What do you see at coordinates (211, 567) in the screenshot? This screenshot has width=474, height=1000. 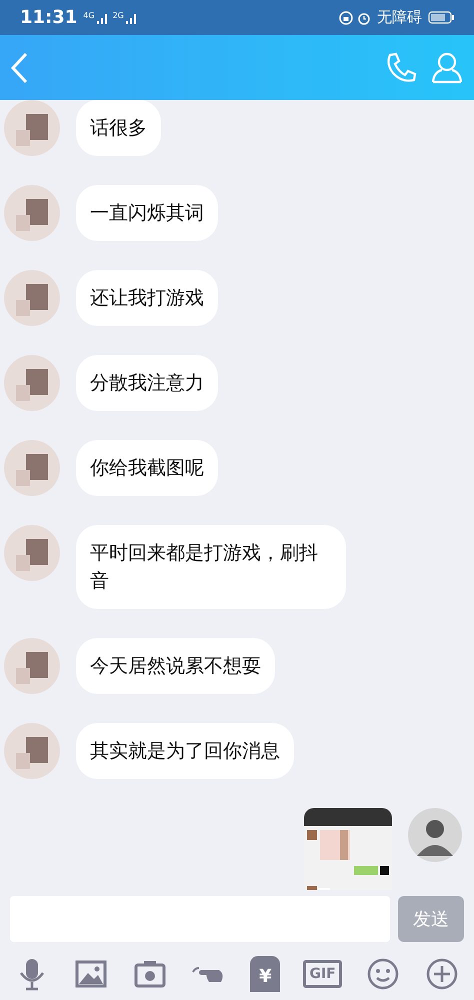 I see `message-bubble: 平时回来都是打游戏，刷抖音` at bounding box center [211, 567].